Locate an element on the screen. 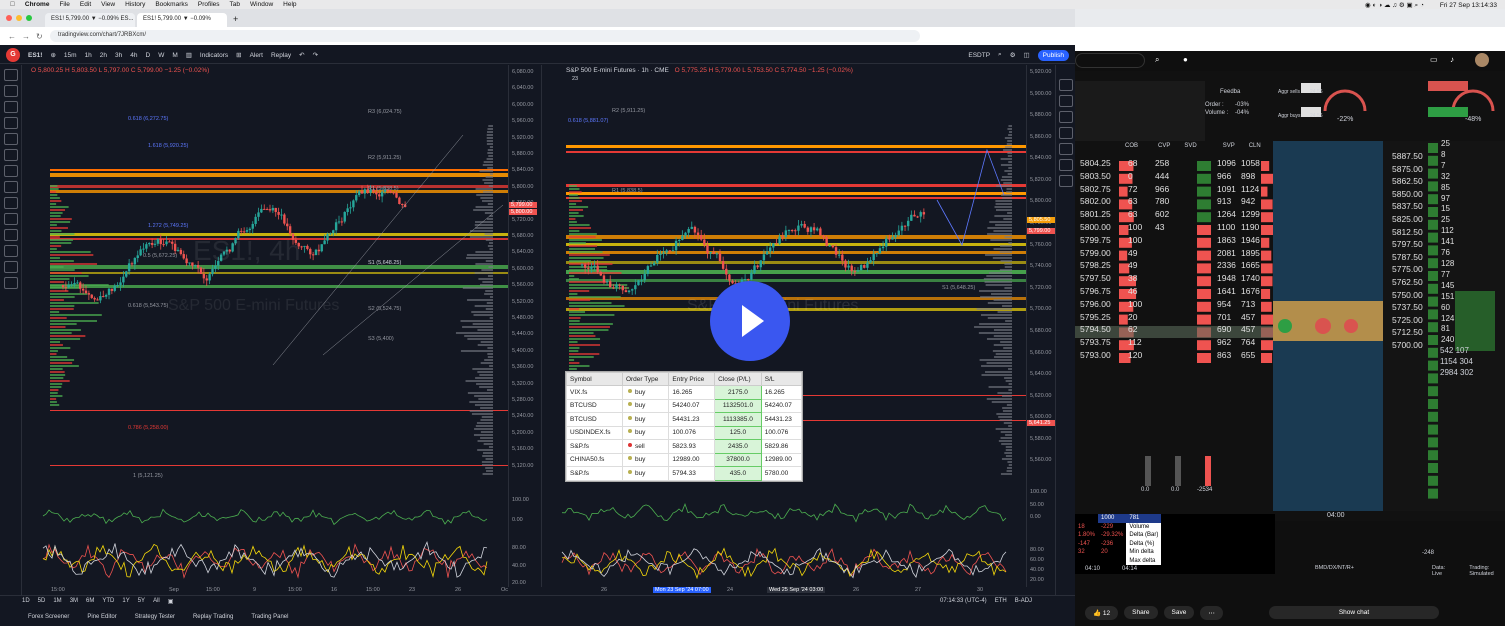 The height and width of the screenshot is (626, 1505). redo-icon: ↷ is located at coordinates (315, 55).